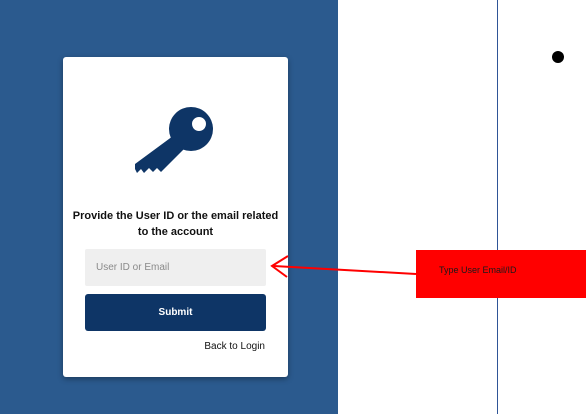 This screenshot has width=586, height=414. What do you see at coordinates (478, 270) in the screenshot?
I see `callout-text: Type User Email/ID` at bounding box center [478, 270].